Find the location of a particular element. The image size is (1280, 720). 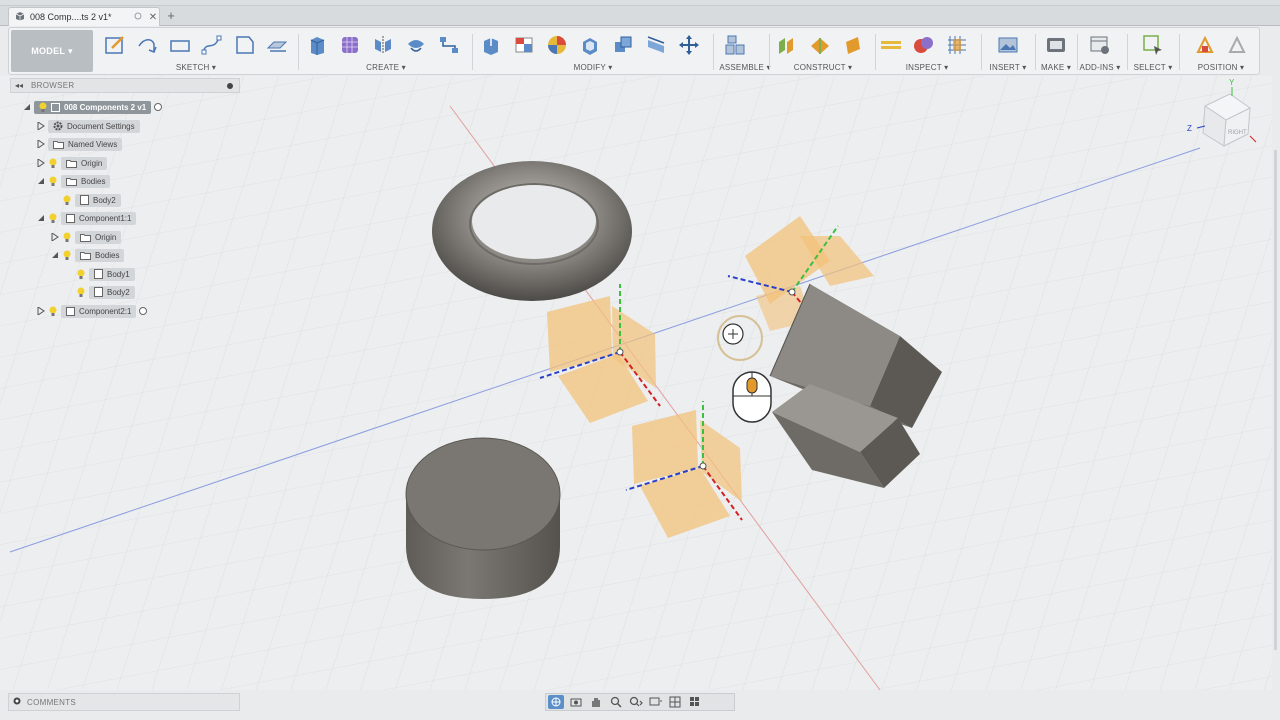

new-component-icon is located at coordinates (735, 45).